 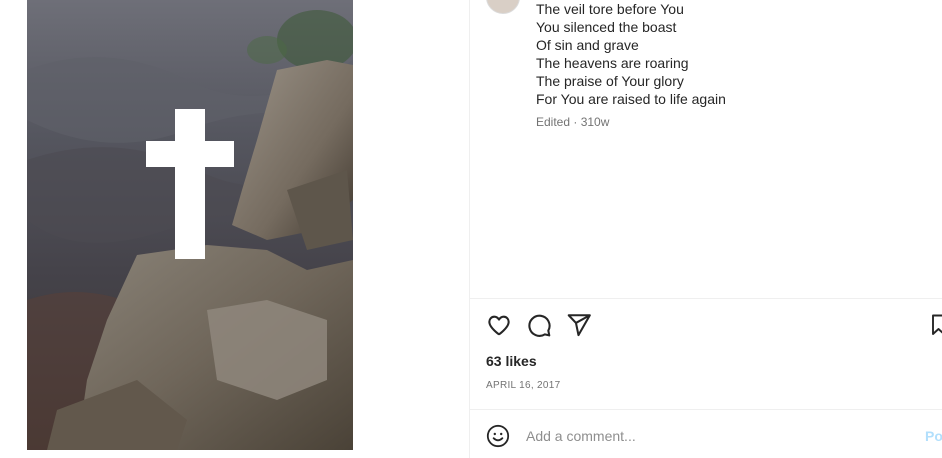 What do you see at coordinates (706, 409) in the screenshot?
I see `comment-top-divider` at bounding box center [706, 409].